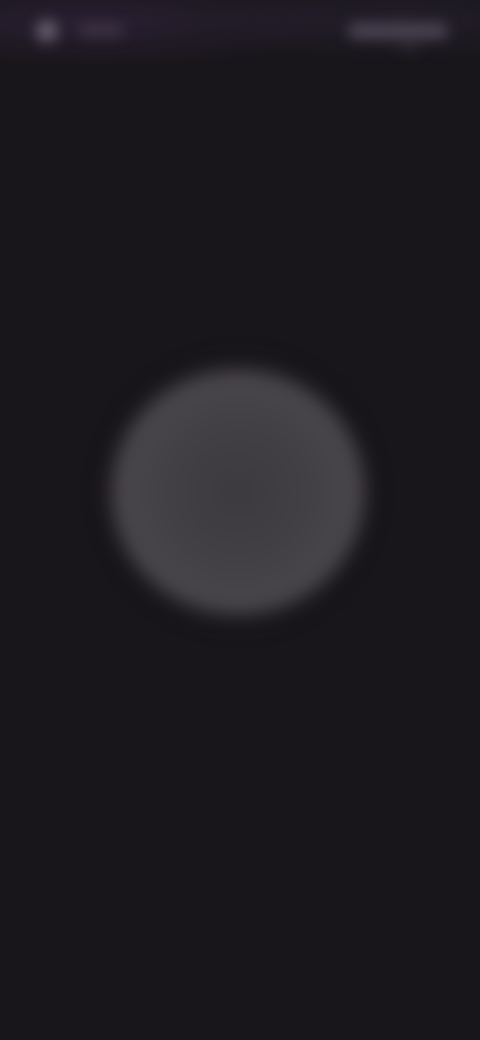 This screenshot has height=1040, width=480. What do you see at coordinates (101, 30) in the screenshot?
I see `status-indicator` at bounding box center [101, 30].